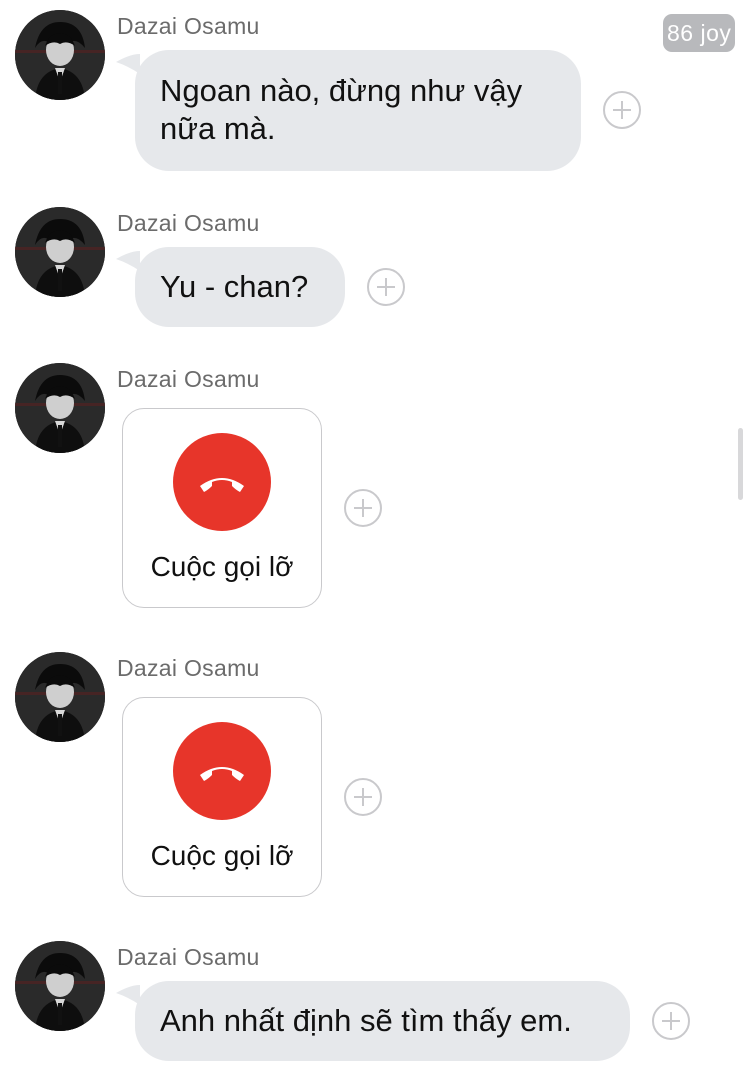  I want to click on reaction-count-badge: 86 joy, so click(699, 33).